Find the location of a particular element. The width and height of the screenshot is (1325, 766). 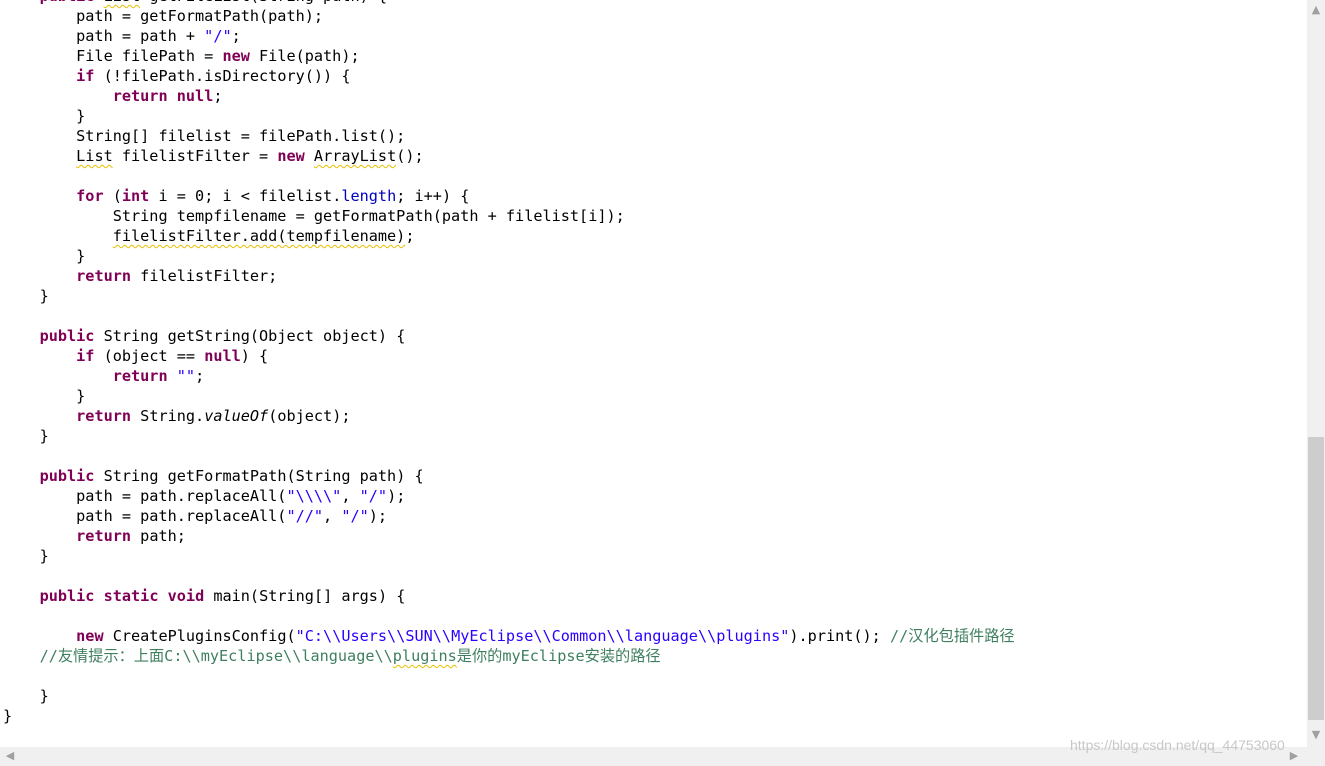

code-token: ; i++) { is located at coordinates (433, 196).